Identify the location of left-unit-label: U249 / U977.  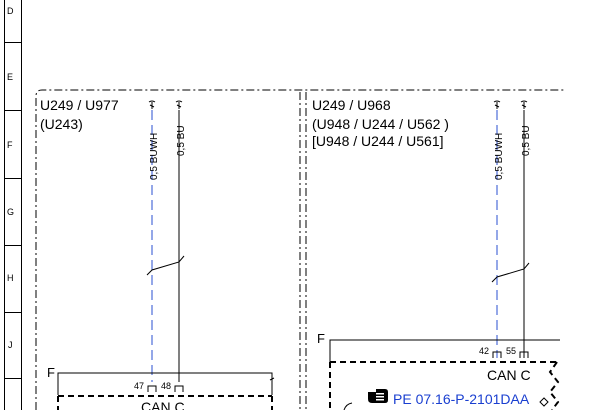
(79, 105).